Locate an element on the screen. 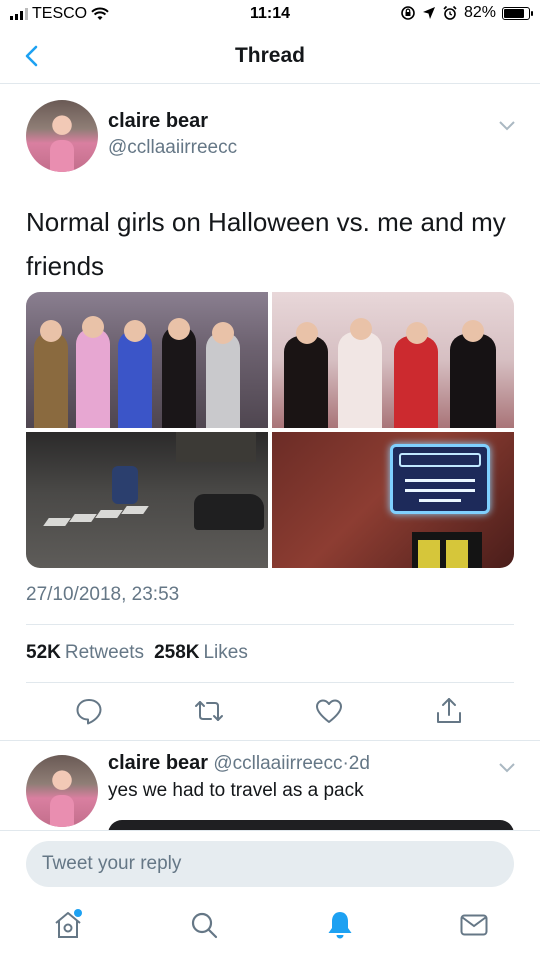 This screenshot has width=540, height=960. rotation-lock-icon is located at coordinates (408, 13).